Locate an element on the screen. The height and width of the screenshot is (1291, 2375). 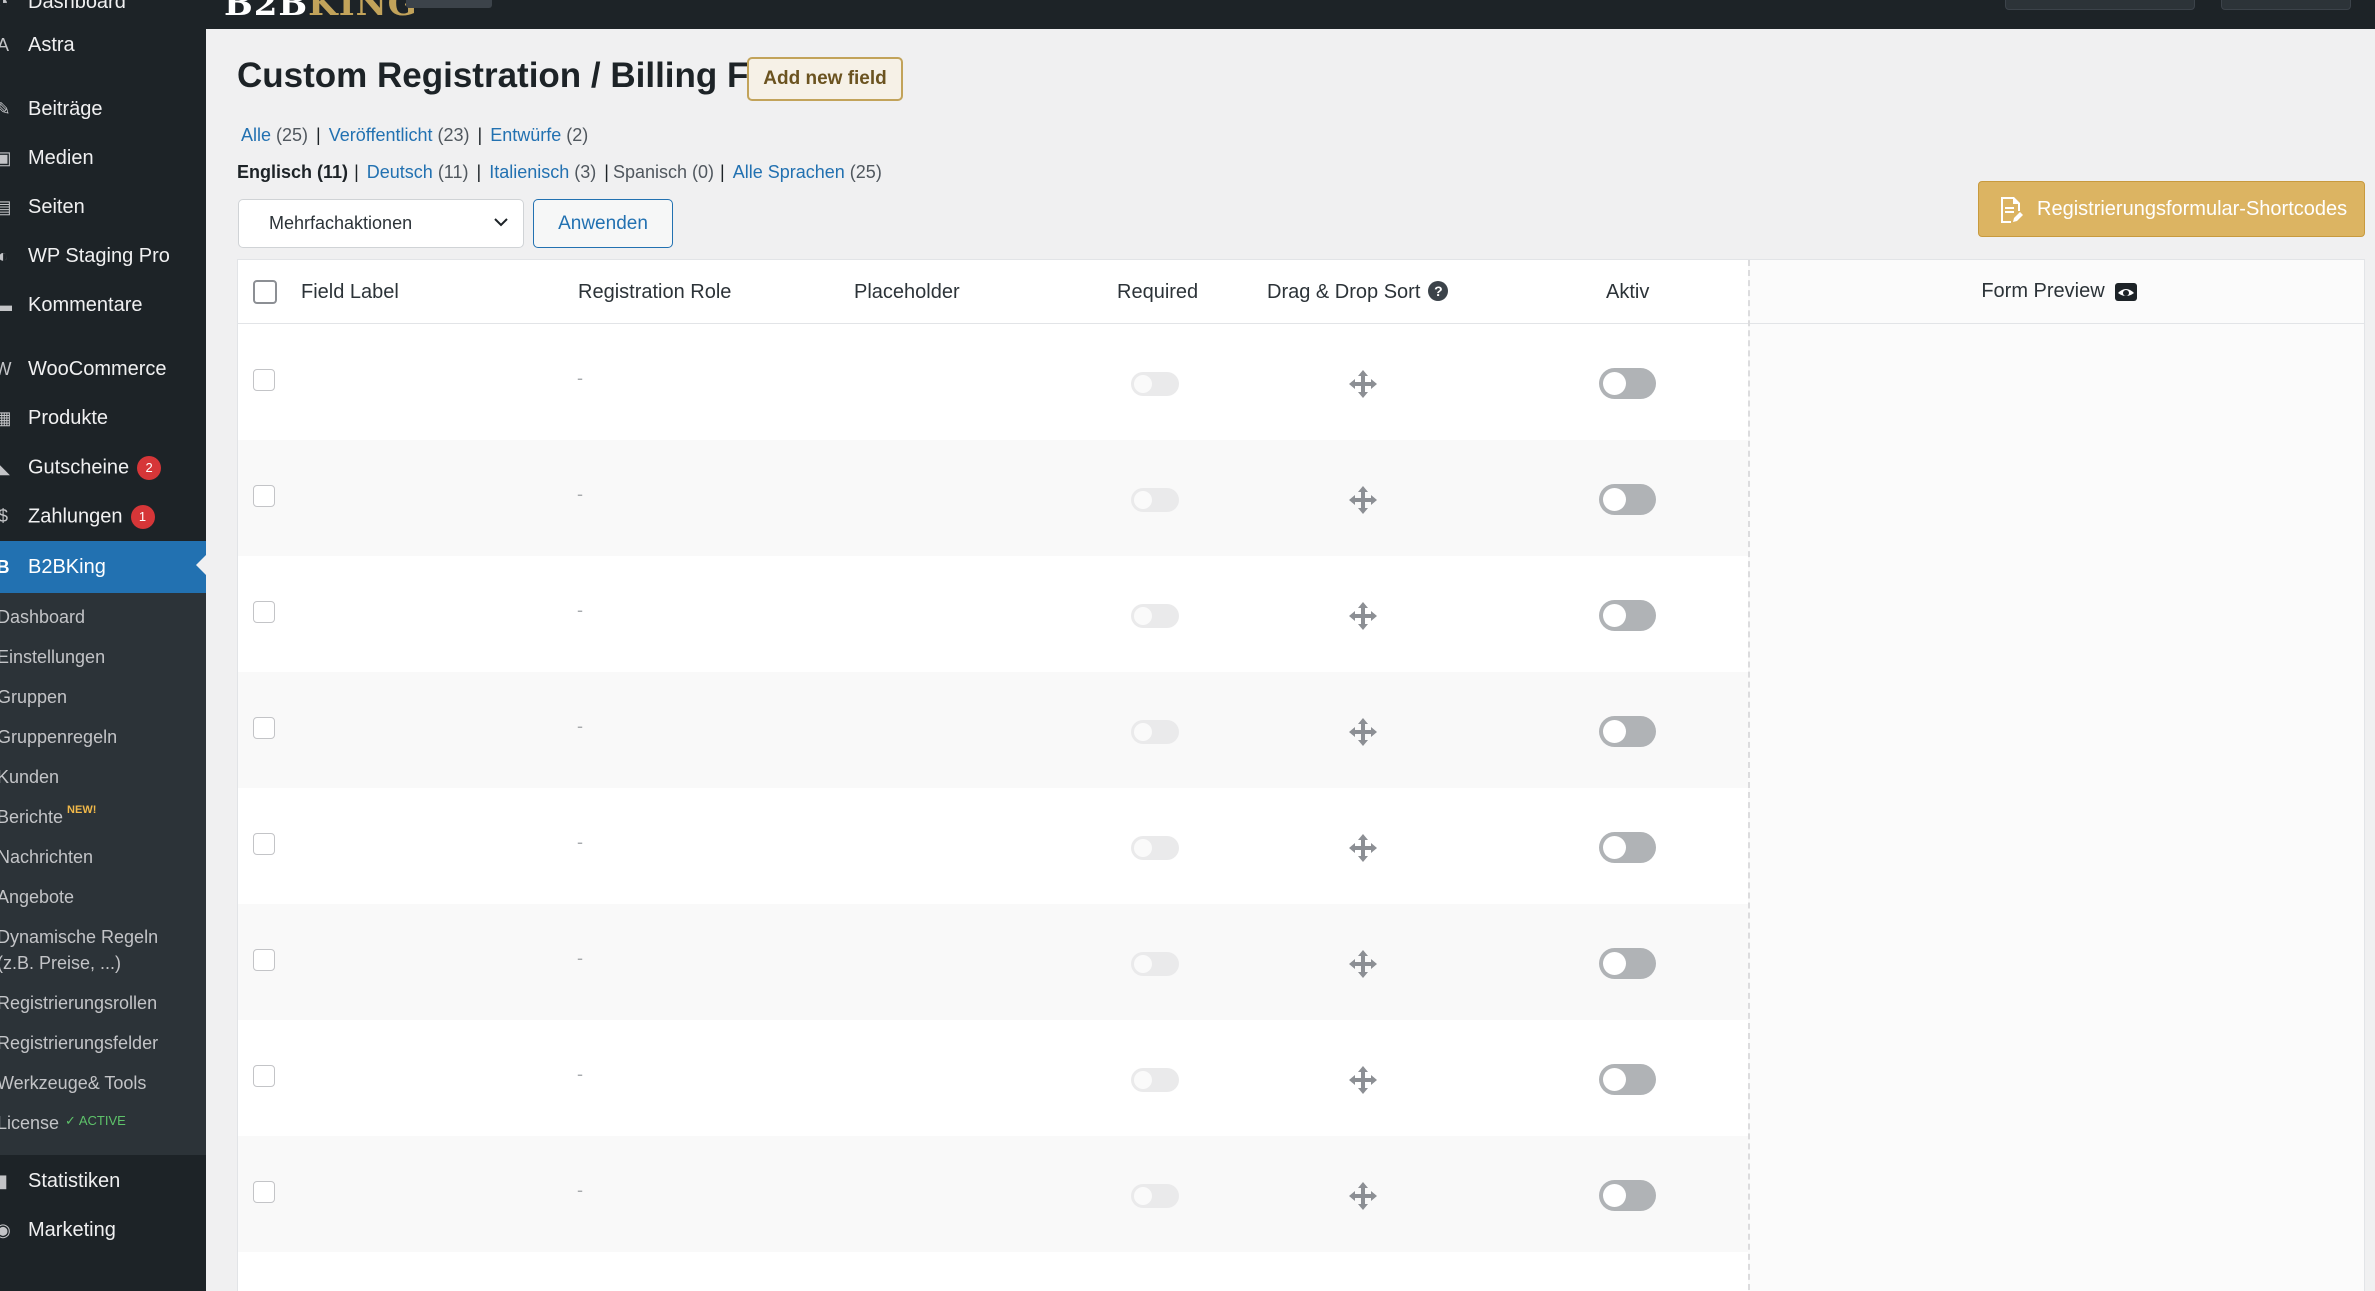
column-placeholder: Placeholder is located at coordinates (907, 292).